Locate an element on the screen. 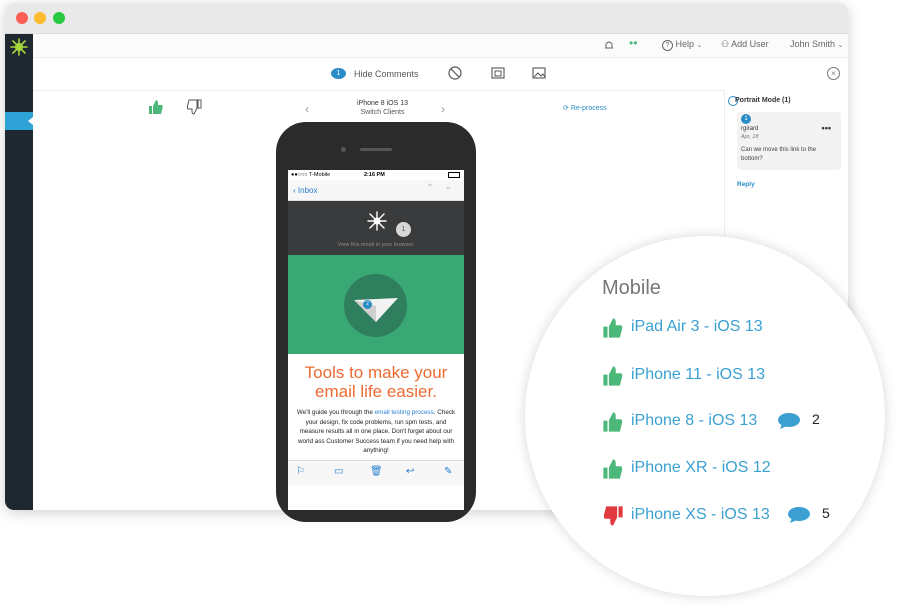 The height and width of the screenshot is (606, 900). rotate-icon is located at coordinates (455, 73).